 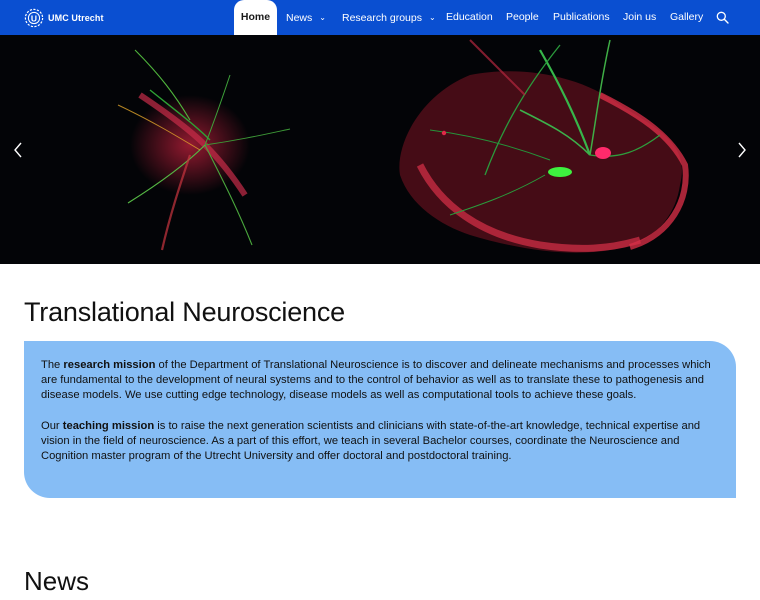 I want to click on nav-item-research-groups: Research groups ⌄, so click(x=389, y=17).